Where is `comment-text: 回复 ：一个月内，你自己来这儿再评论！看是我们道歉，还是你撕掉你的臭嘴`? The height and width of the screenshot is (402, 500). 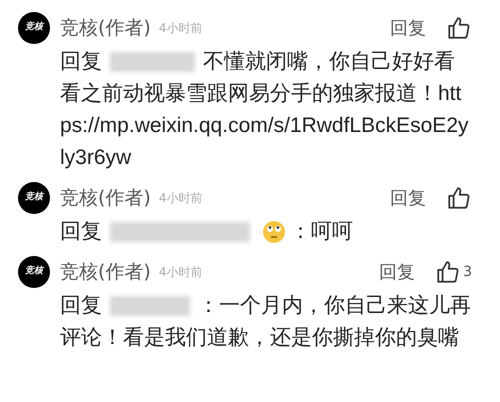 comment-text: 回复 ：一个月内，你自己来这儿再评论！看是我们道歉，还是你撕掉你的臭嘴 is located at coordinates (266, 322).